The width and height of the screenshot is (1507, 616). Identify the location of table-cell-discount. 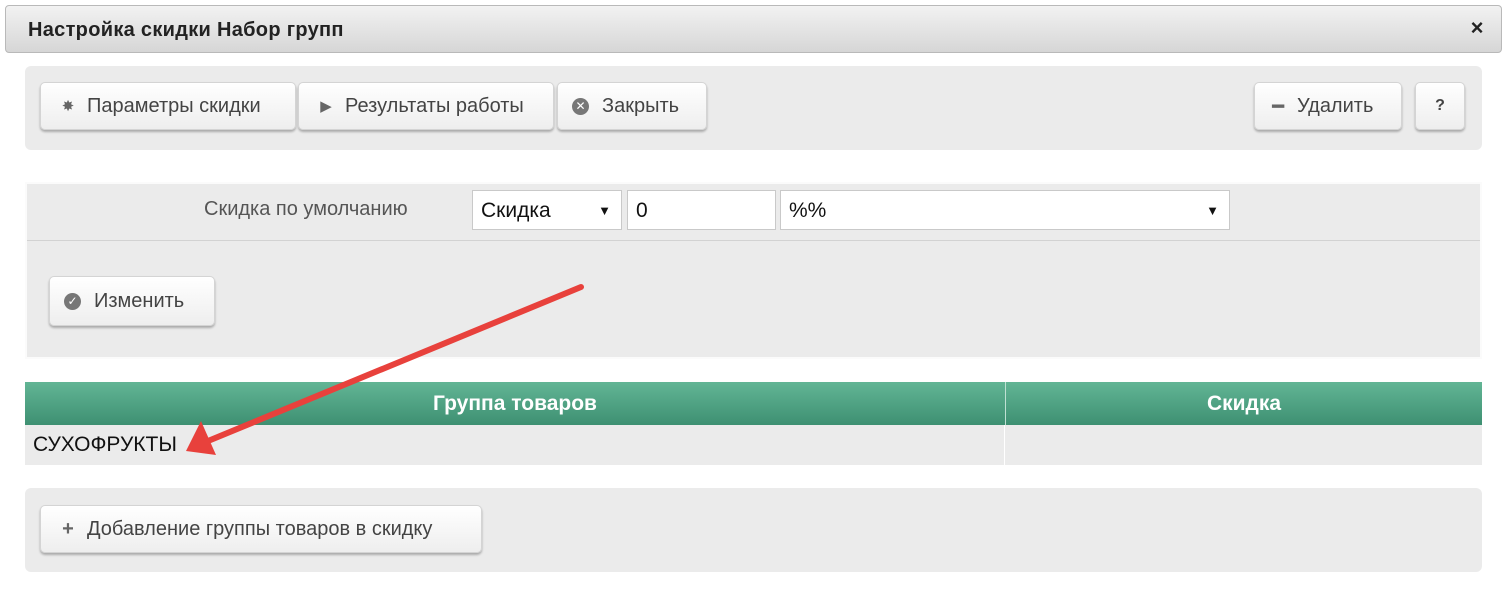
(1244, 445).